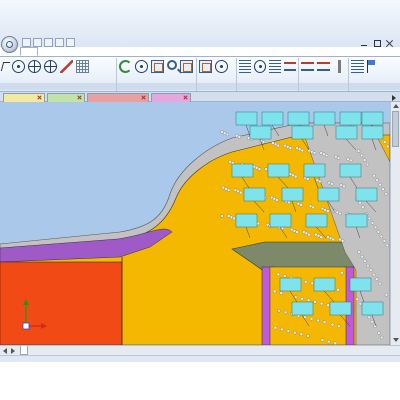  I want to click on axis-origin-box, so click(26, 326).